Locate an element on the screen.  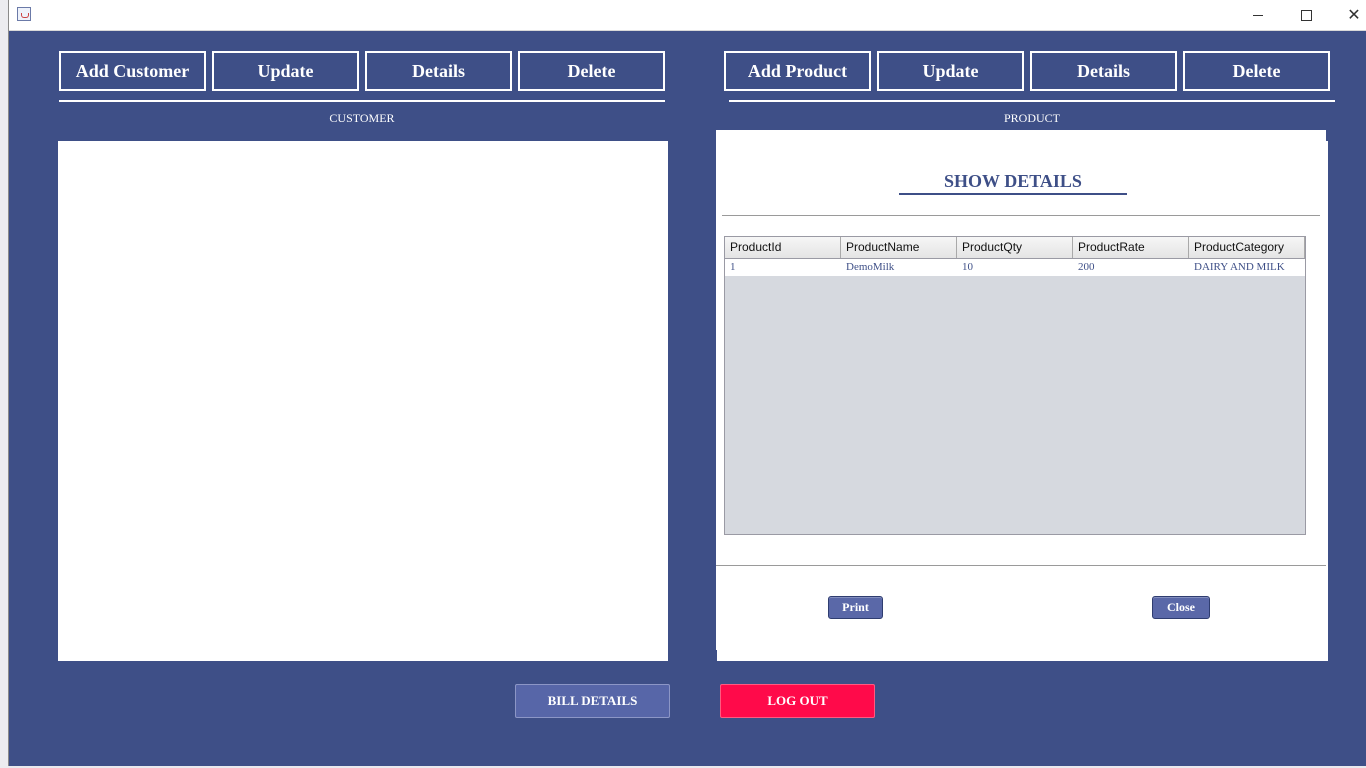
cell-productrate: 200 is located at coordinates (1086, 267).